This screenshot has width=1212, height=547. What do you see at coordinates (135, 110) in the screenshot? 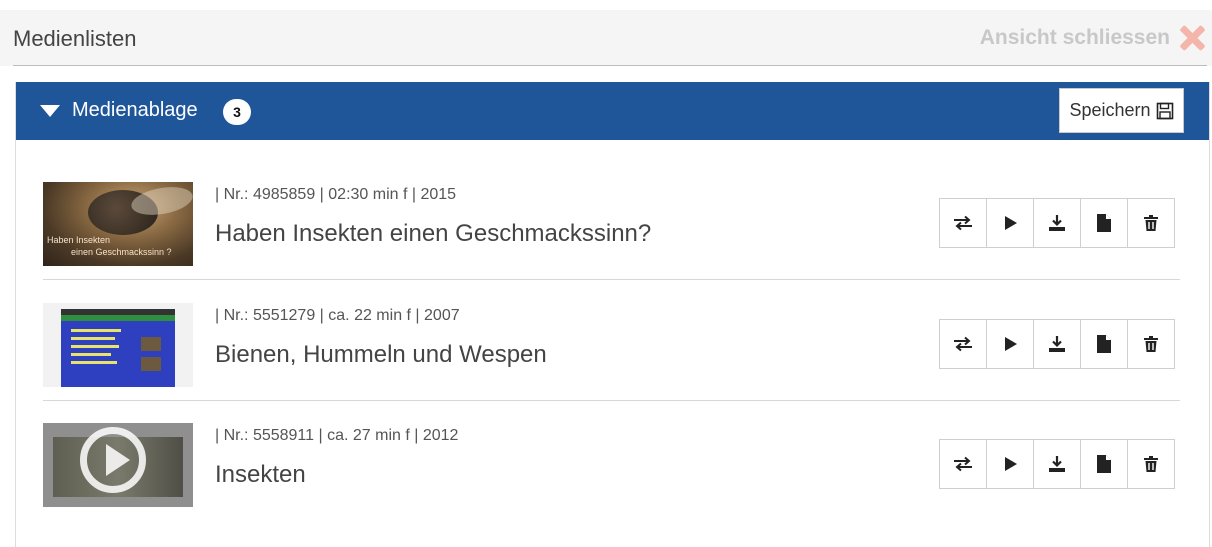
I see `panel-title: Medienablage` at bounding box center [135, 110].